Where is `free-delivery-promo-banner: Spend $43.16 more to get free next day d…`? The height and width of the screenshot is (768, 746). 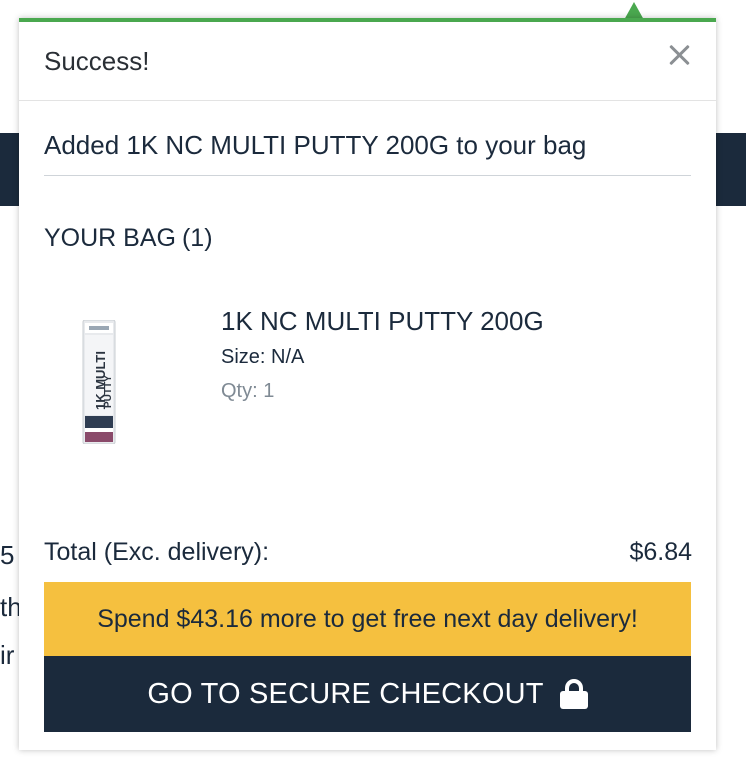
free-delivery-promo-banner: Spend $43.16 more to get free next day d… is located at coordinates (367, 619).